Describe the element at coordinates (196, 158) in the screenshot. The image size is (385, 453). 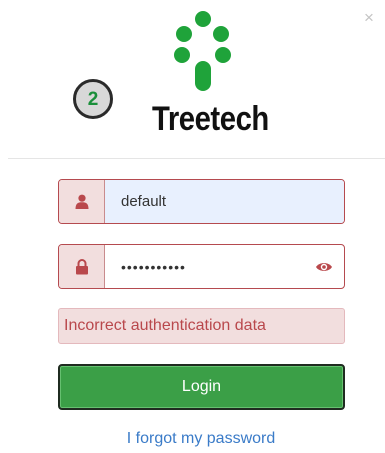
I see `header-divider` at that location.